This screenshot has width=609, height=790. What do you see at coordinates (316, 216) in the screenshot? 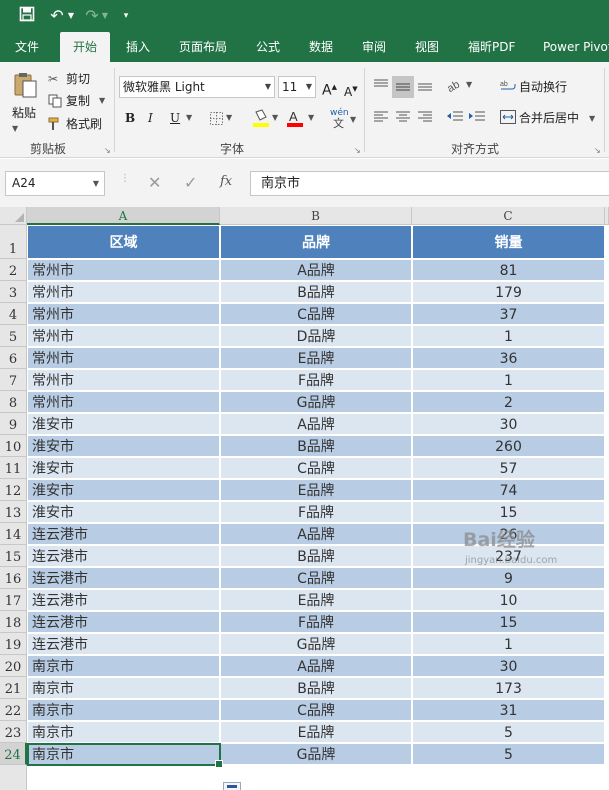
I see `column-header-b: B` at bounding box center [316, 216].